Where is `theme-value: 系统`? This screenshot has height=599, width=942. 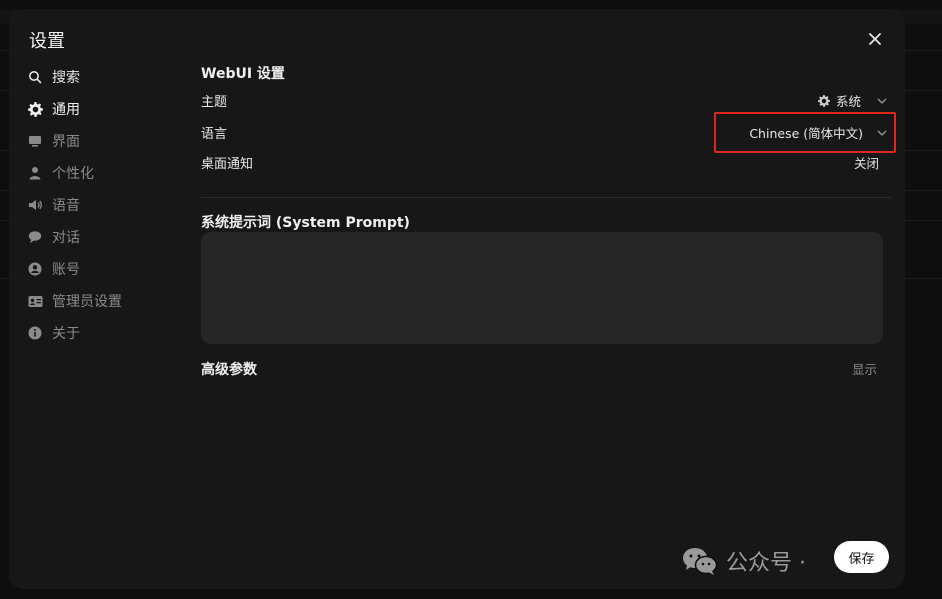 theme-value: 系统 is located at coordinates (848, 101).